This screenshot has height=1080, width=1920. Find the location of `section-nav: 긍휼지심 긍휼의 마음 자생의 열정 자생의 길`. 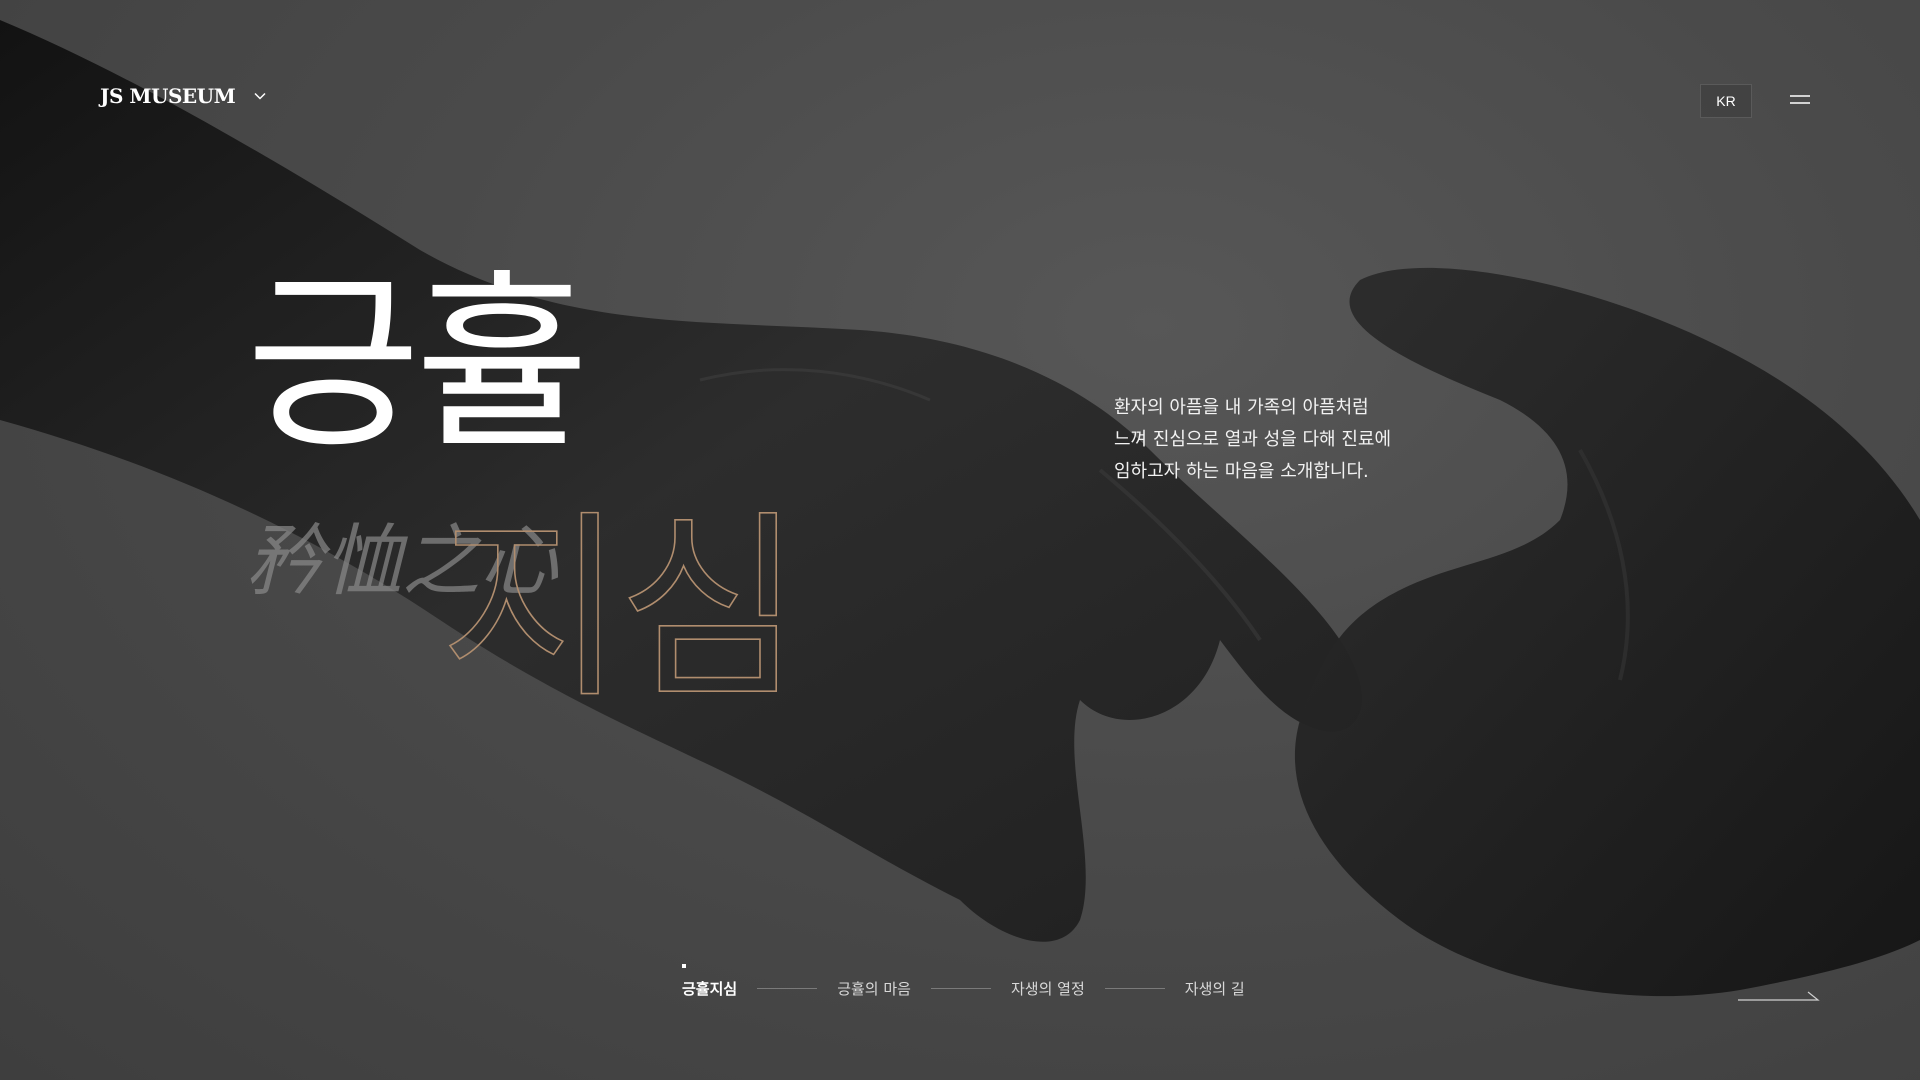

section-nav: 긍휼지심 긍휼의 마음 자생의 열정 자생의 길 is located at coordinates (963, 981).